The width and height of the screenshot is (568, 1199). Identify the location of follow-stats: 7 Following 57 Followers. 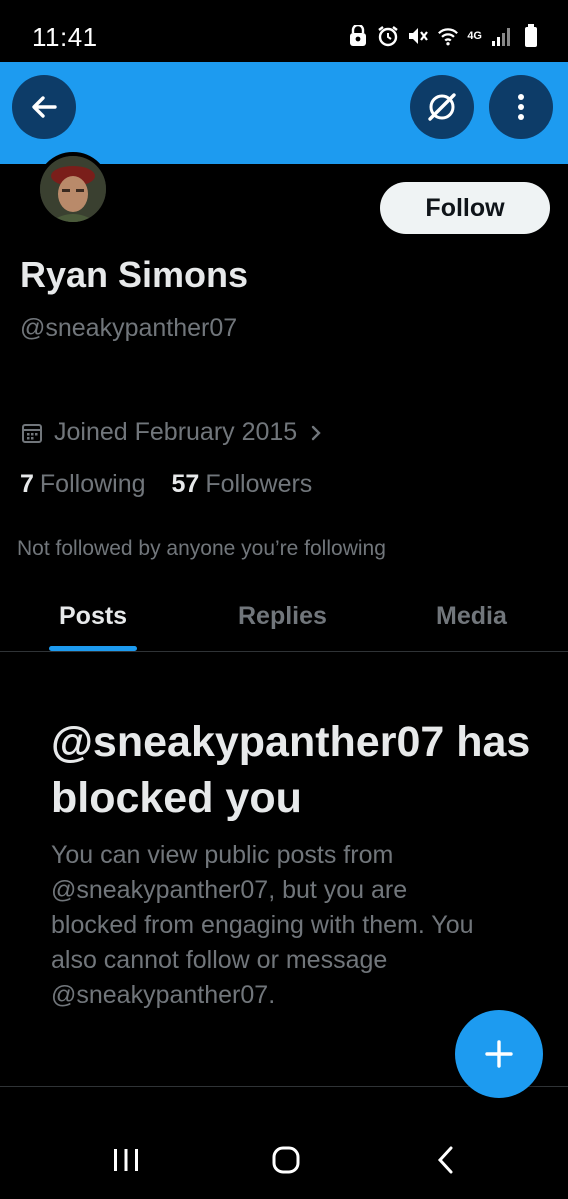
(166, 484).